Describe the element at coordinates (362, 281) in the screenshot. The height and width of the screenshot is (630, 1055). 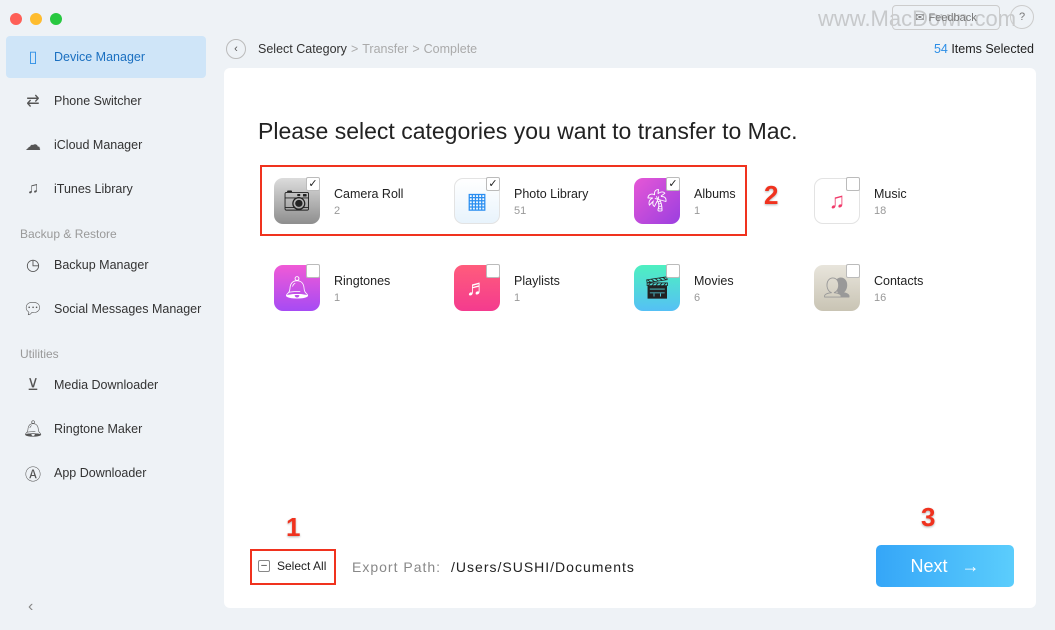
I see `category-name: Ringtones` at that location.